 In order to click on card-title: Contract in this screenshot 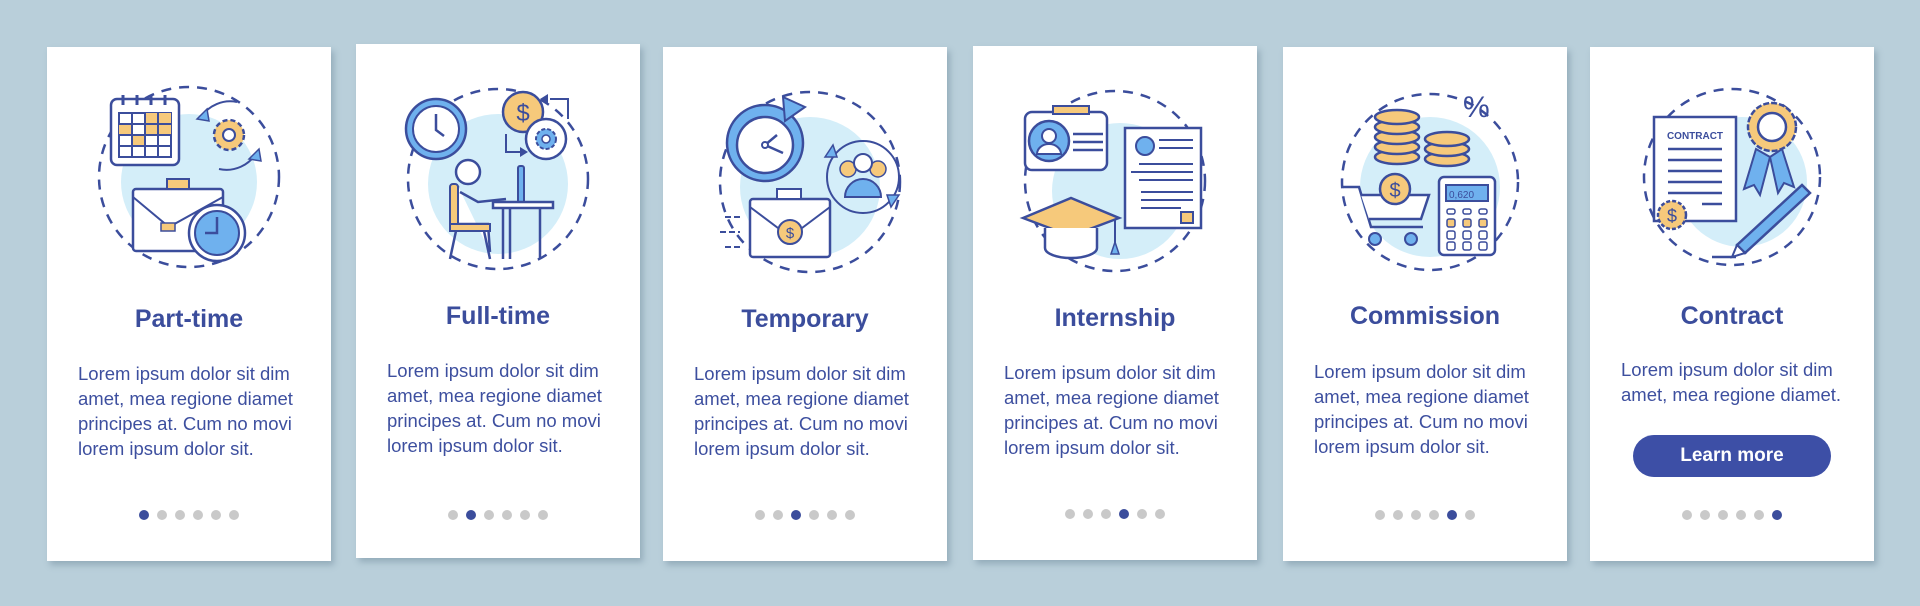, I will do `click(1732, 316)`.